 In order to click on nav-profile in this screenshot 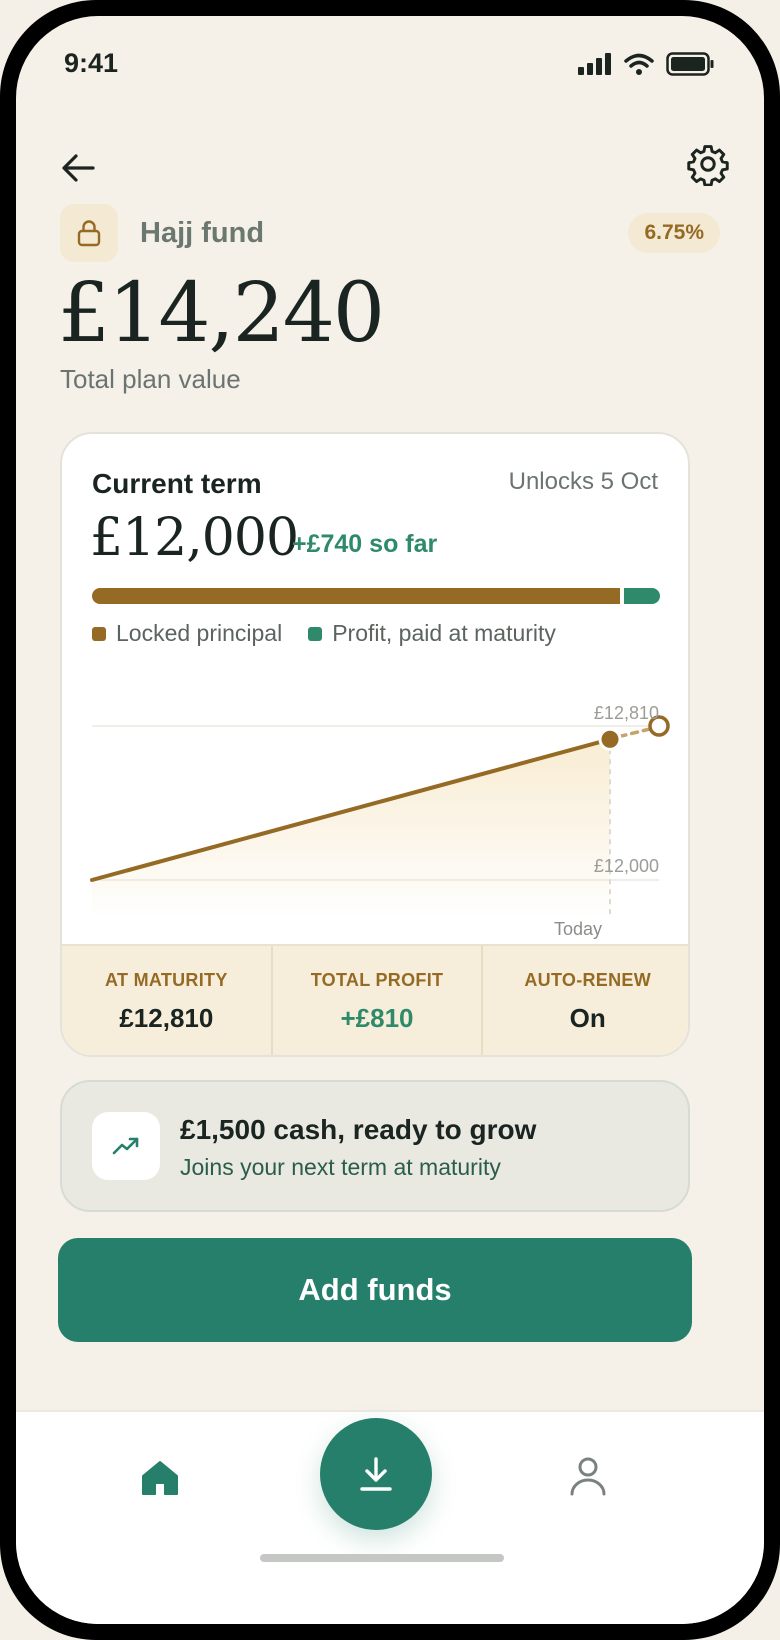, I will do `click(588, 1476)`.